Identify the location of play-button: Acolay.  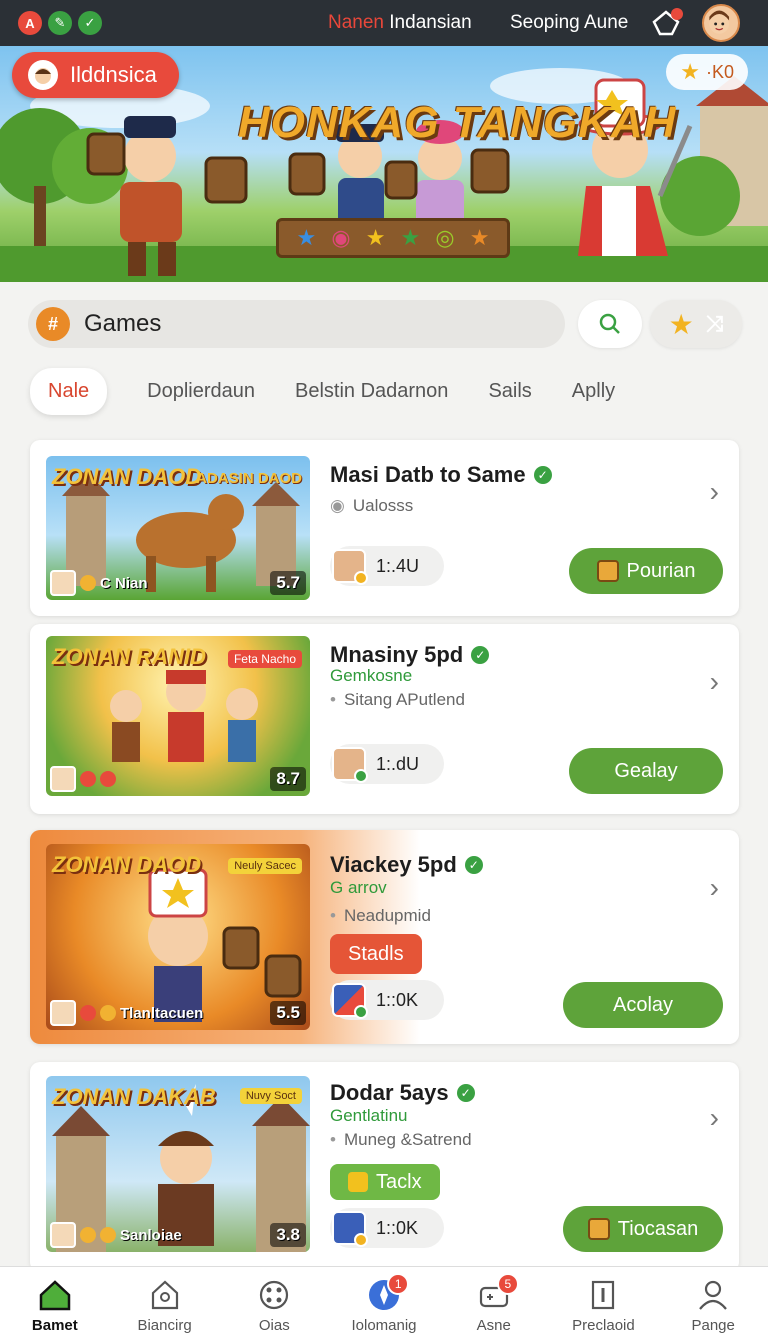
(643, 1005).